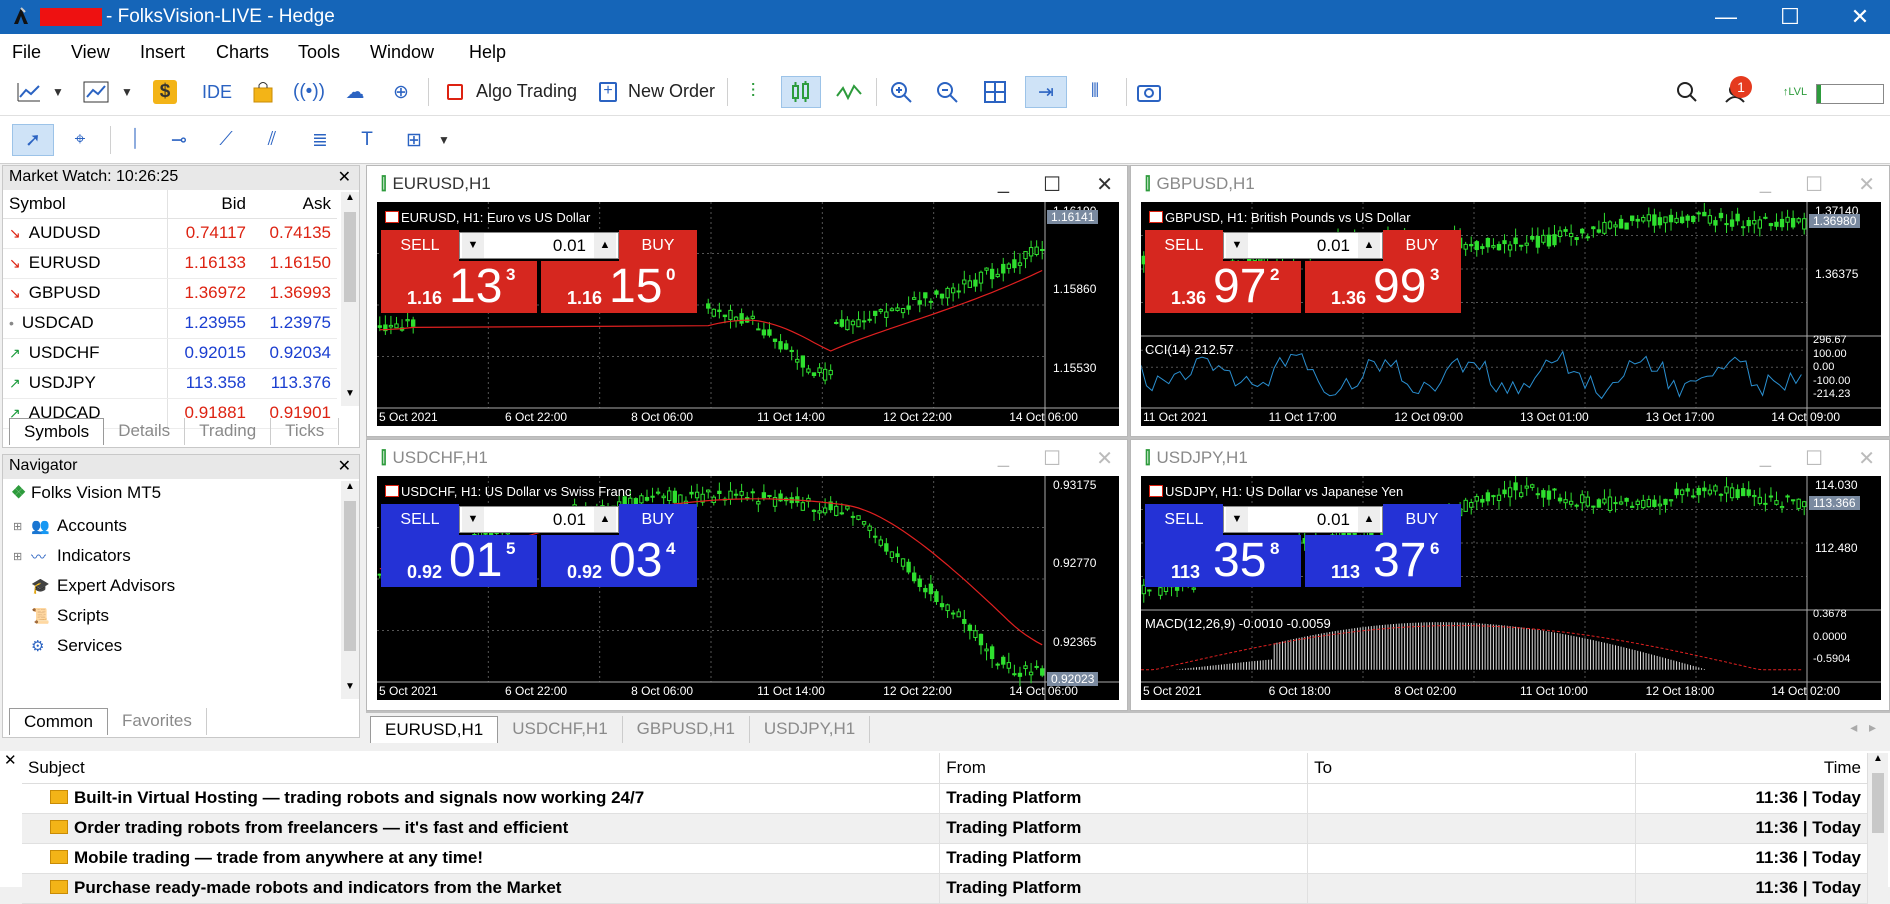  Describe the element at coordinates (170, 323) in the screenshot. I see `table-row: • USDCAD 1.23955 1.23975` at that location.